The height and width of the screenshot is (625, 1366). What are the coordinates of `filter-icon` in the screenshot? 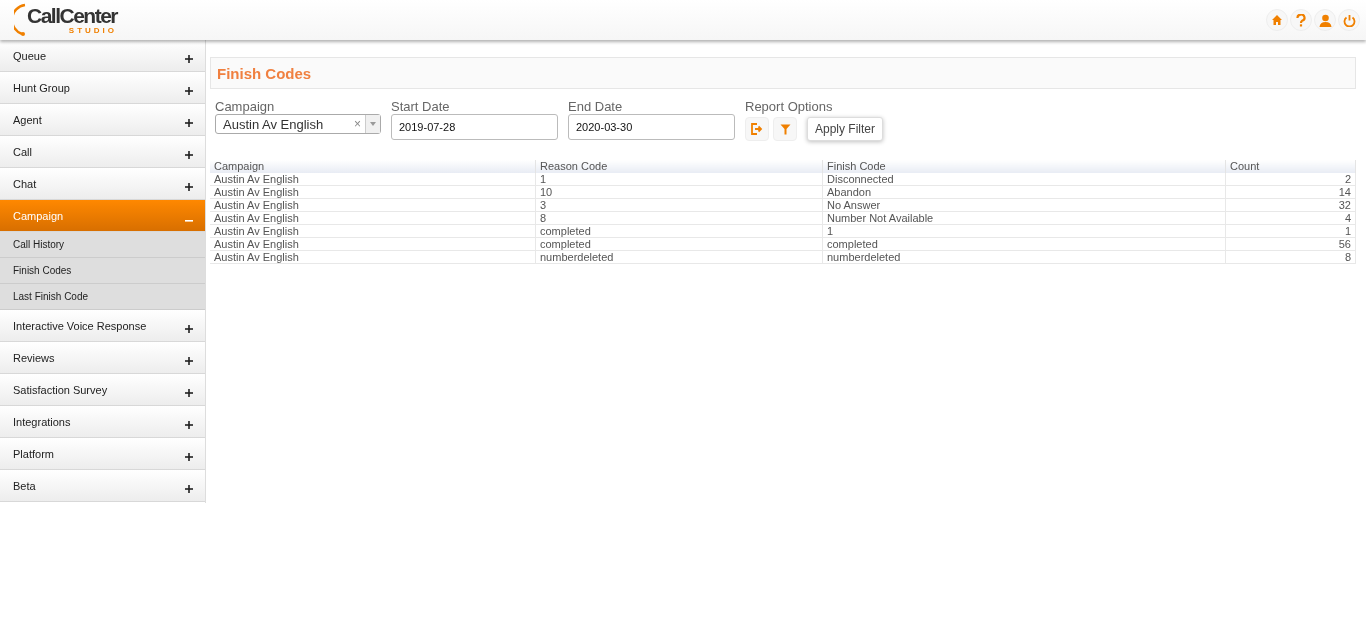 It's located at (785, 129).